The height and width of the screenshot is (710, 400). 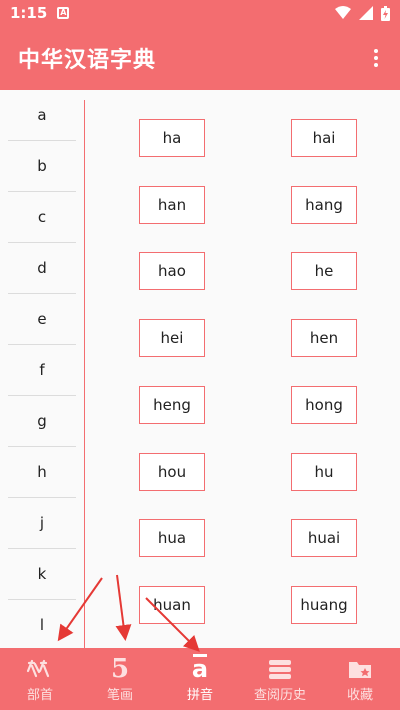 I want to click on app-title: 中华汉语字典, so click(x=87, y=60).